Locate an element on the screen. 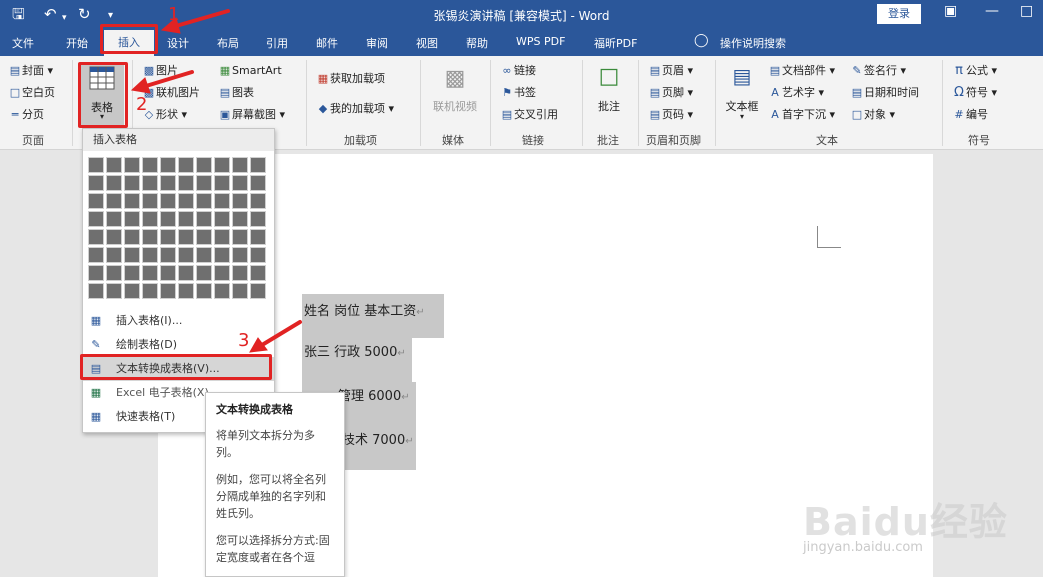 The width and height of the screenshot is (1043, 577). my-addins-button: ◆ 我的加载项 ▾ is located at coordinates (355, 109).